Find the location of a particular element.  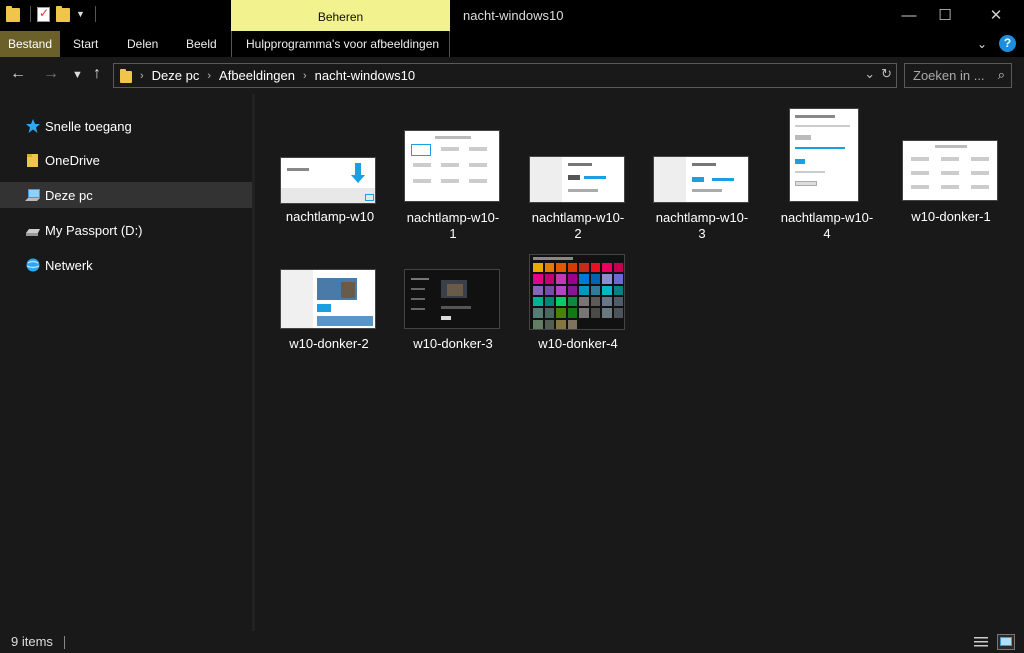

file-name-line2: 4 is located at coordinates (827, 233).